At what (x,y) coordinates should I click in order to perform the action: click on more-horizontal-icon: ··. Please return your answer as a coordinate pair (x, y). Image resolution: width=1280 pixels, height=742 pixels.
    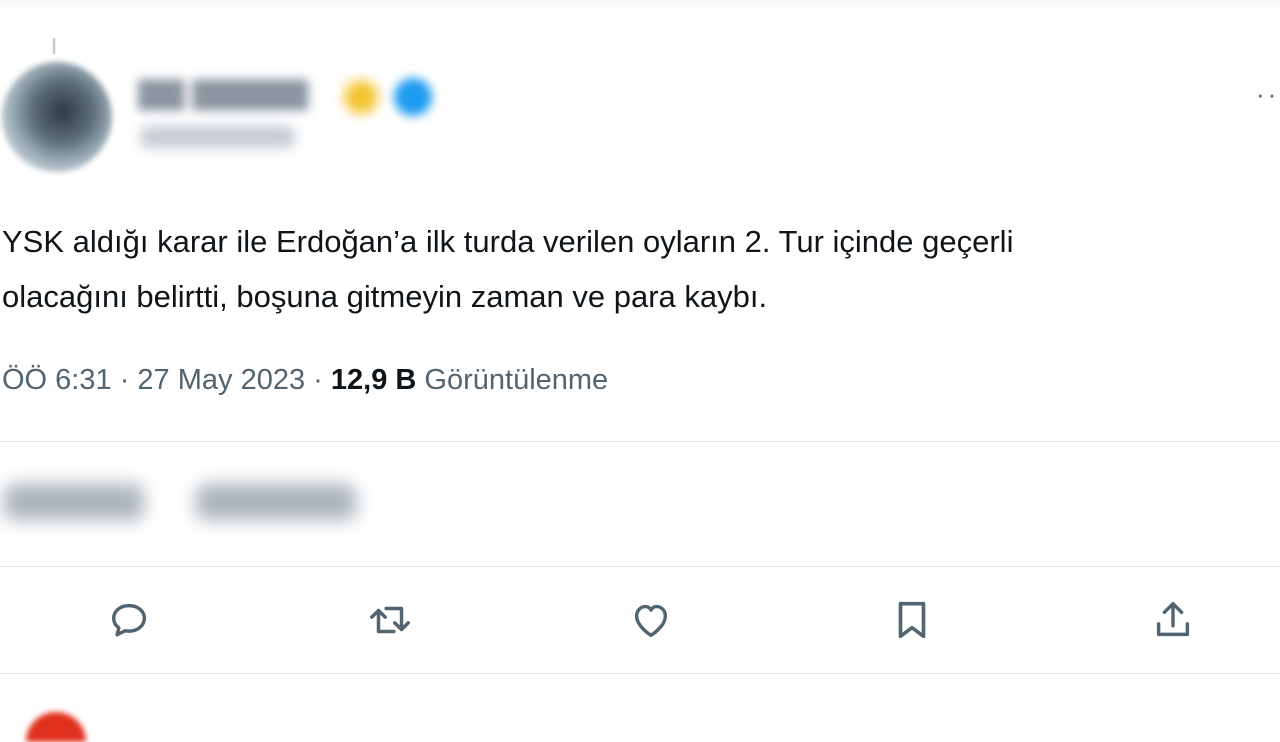
    Looking at the image, I should click on (1268, 94).